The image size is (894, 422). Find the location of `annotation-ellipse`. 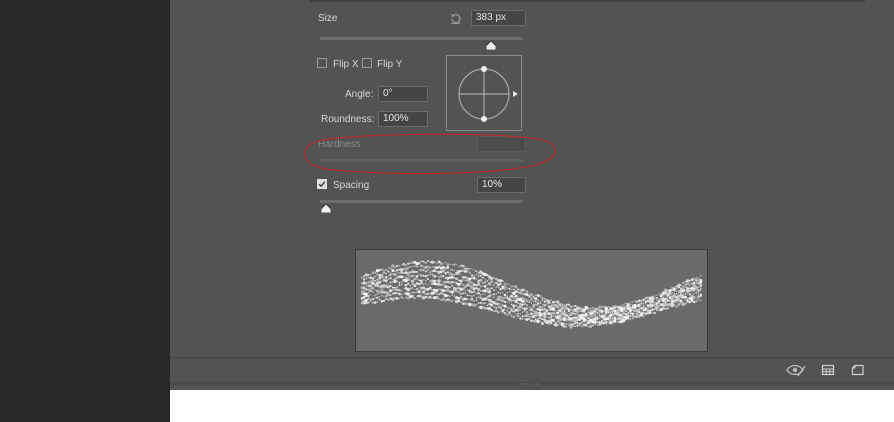

annotation-ellipse is located at coordinates (430, 154).